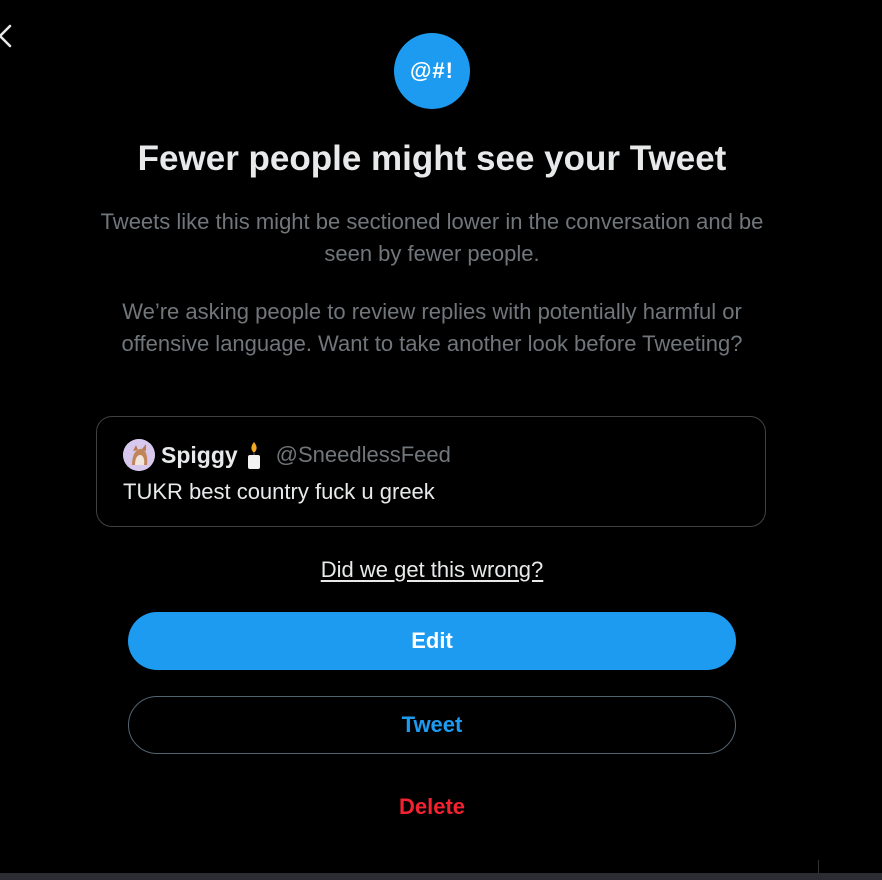 Image resolution: width=882 pixels, height=880 pixels. Describe the element at coordinates (363, 454) in the screenshot. I see `tweet-handle: @SneedlessFeed` at that location.